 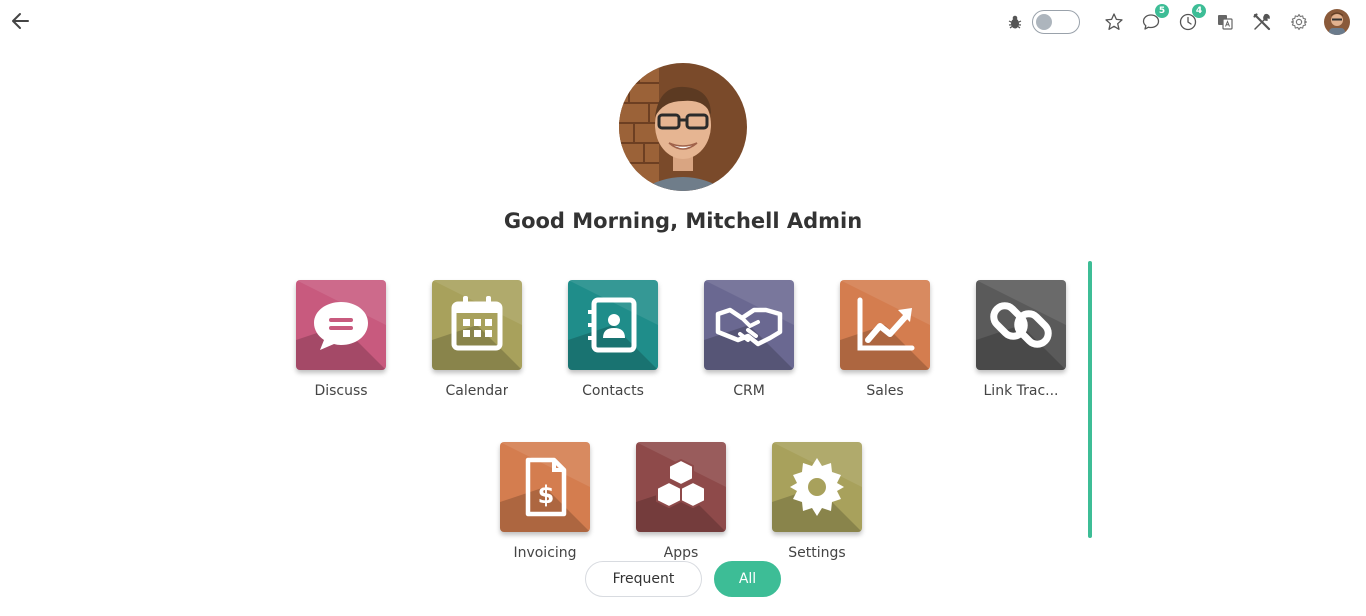 I want to click on messages-icon: 5, so click(x=1154, y=19).